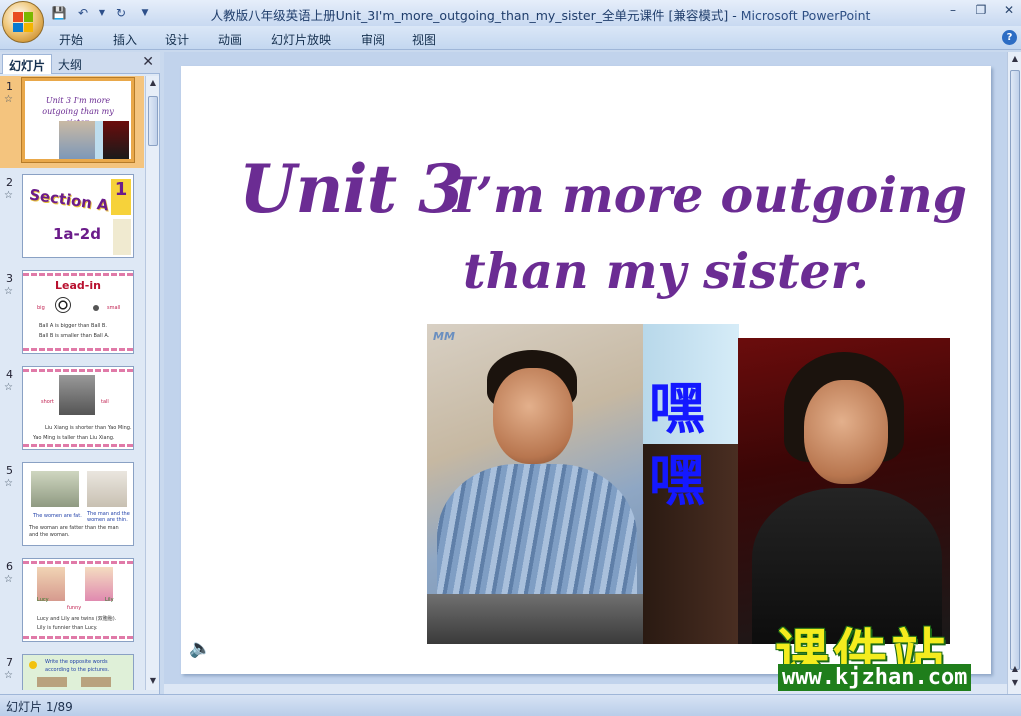 This screenshot has height=716, width=1021. Describe the element at coordinates (953, 10) in the screenshot. I see `minimize-icon: –` at that location.